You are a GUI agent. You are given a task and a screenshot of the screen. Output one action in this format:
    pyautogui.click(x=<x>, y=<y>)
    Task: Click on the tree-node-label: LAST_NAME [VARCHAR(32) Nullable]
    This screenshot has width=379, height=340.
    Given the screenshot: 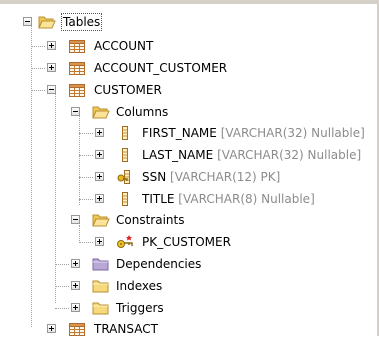 What is the action you would take?
    pyautogui.click(x=251, y=155)
    